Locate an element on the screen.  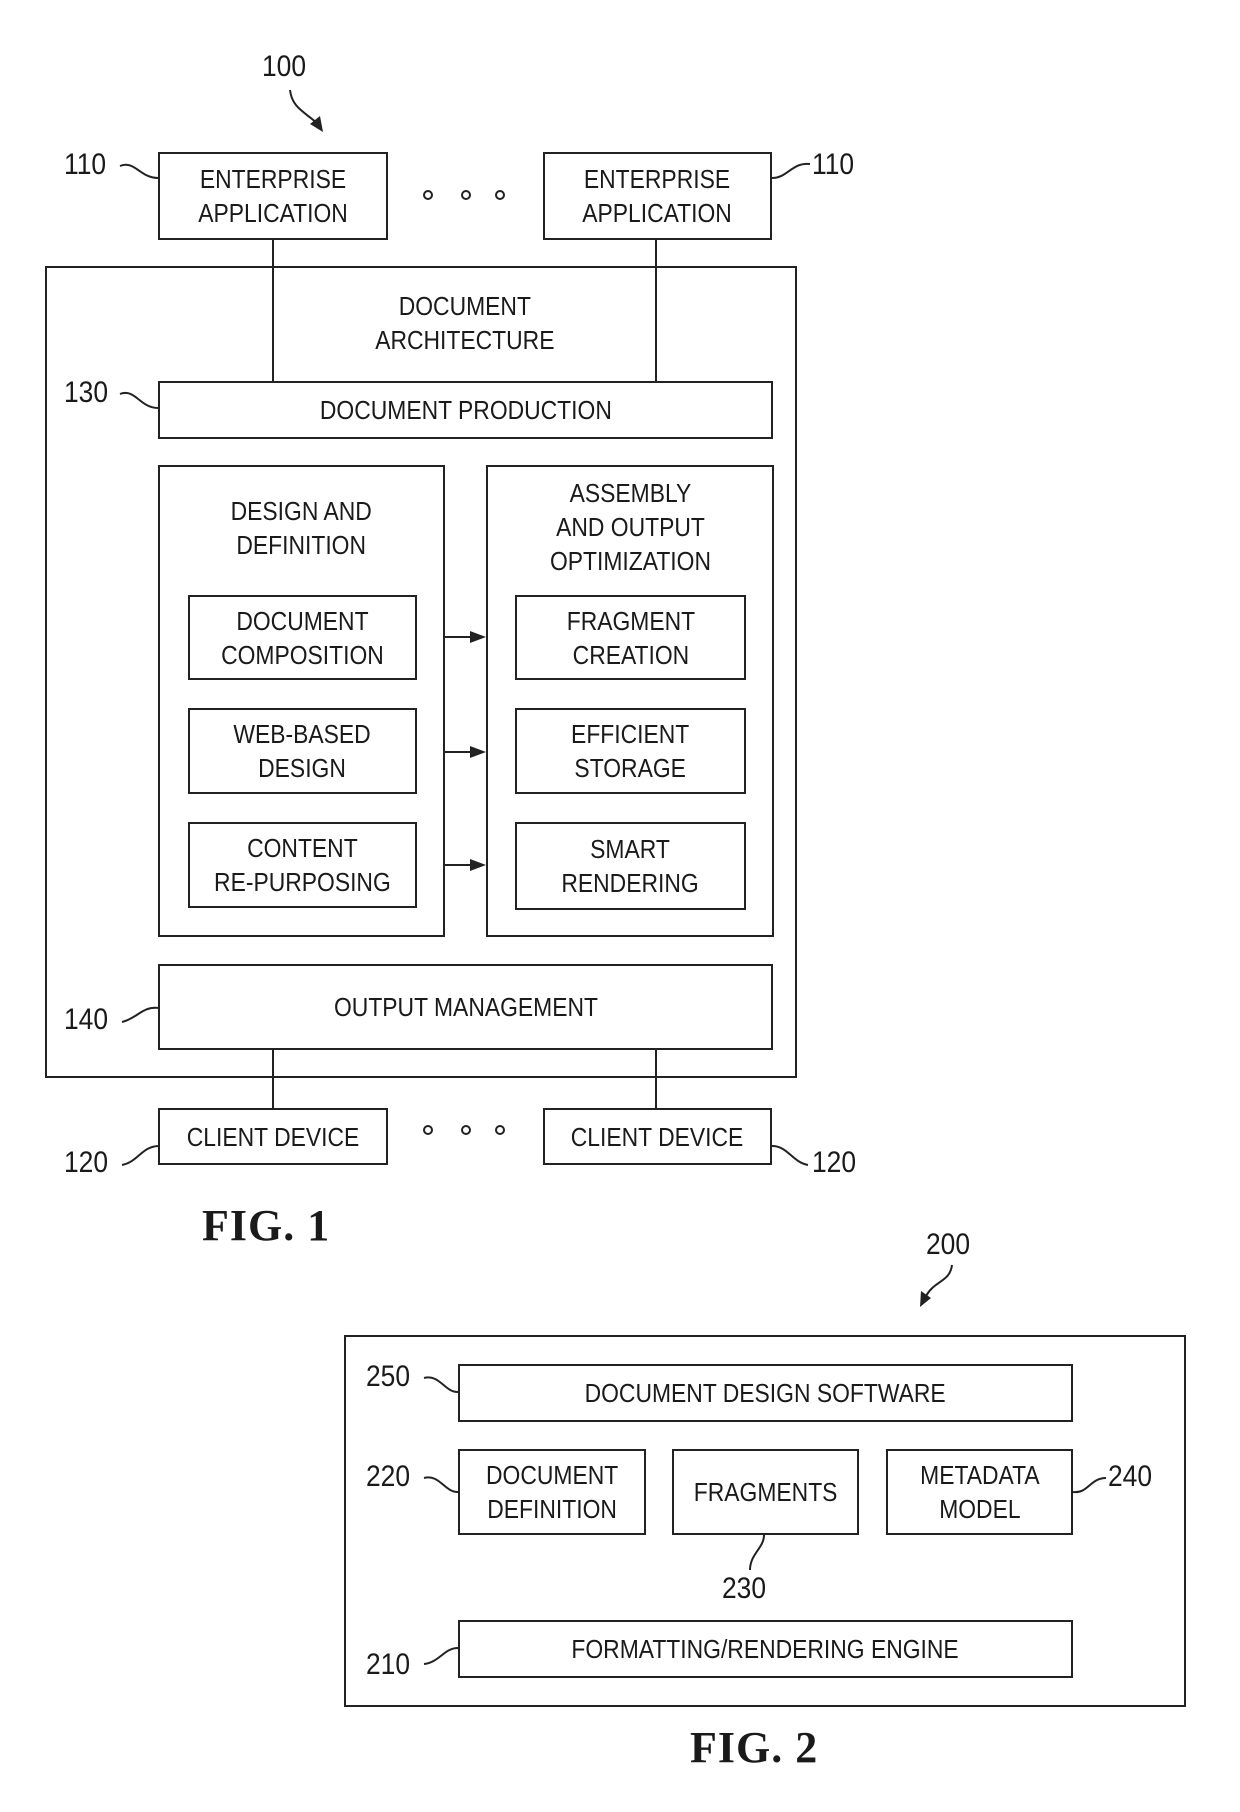
leader-110-right is located at coordinates (791, 170).